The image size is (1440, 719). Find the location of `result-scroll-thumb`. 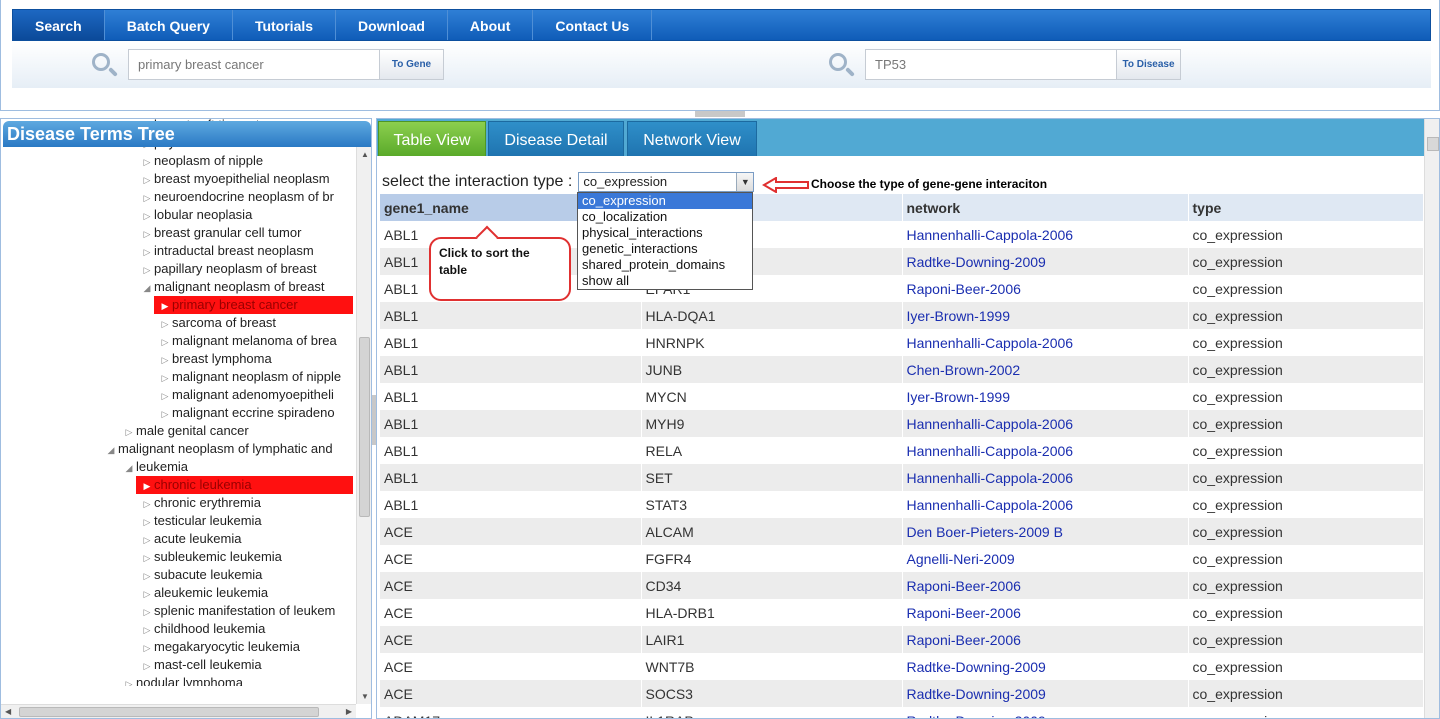

result-scroll-thumb is located at coordinates (1433, 144).